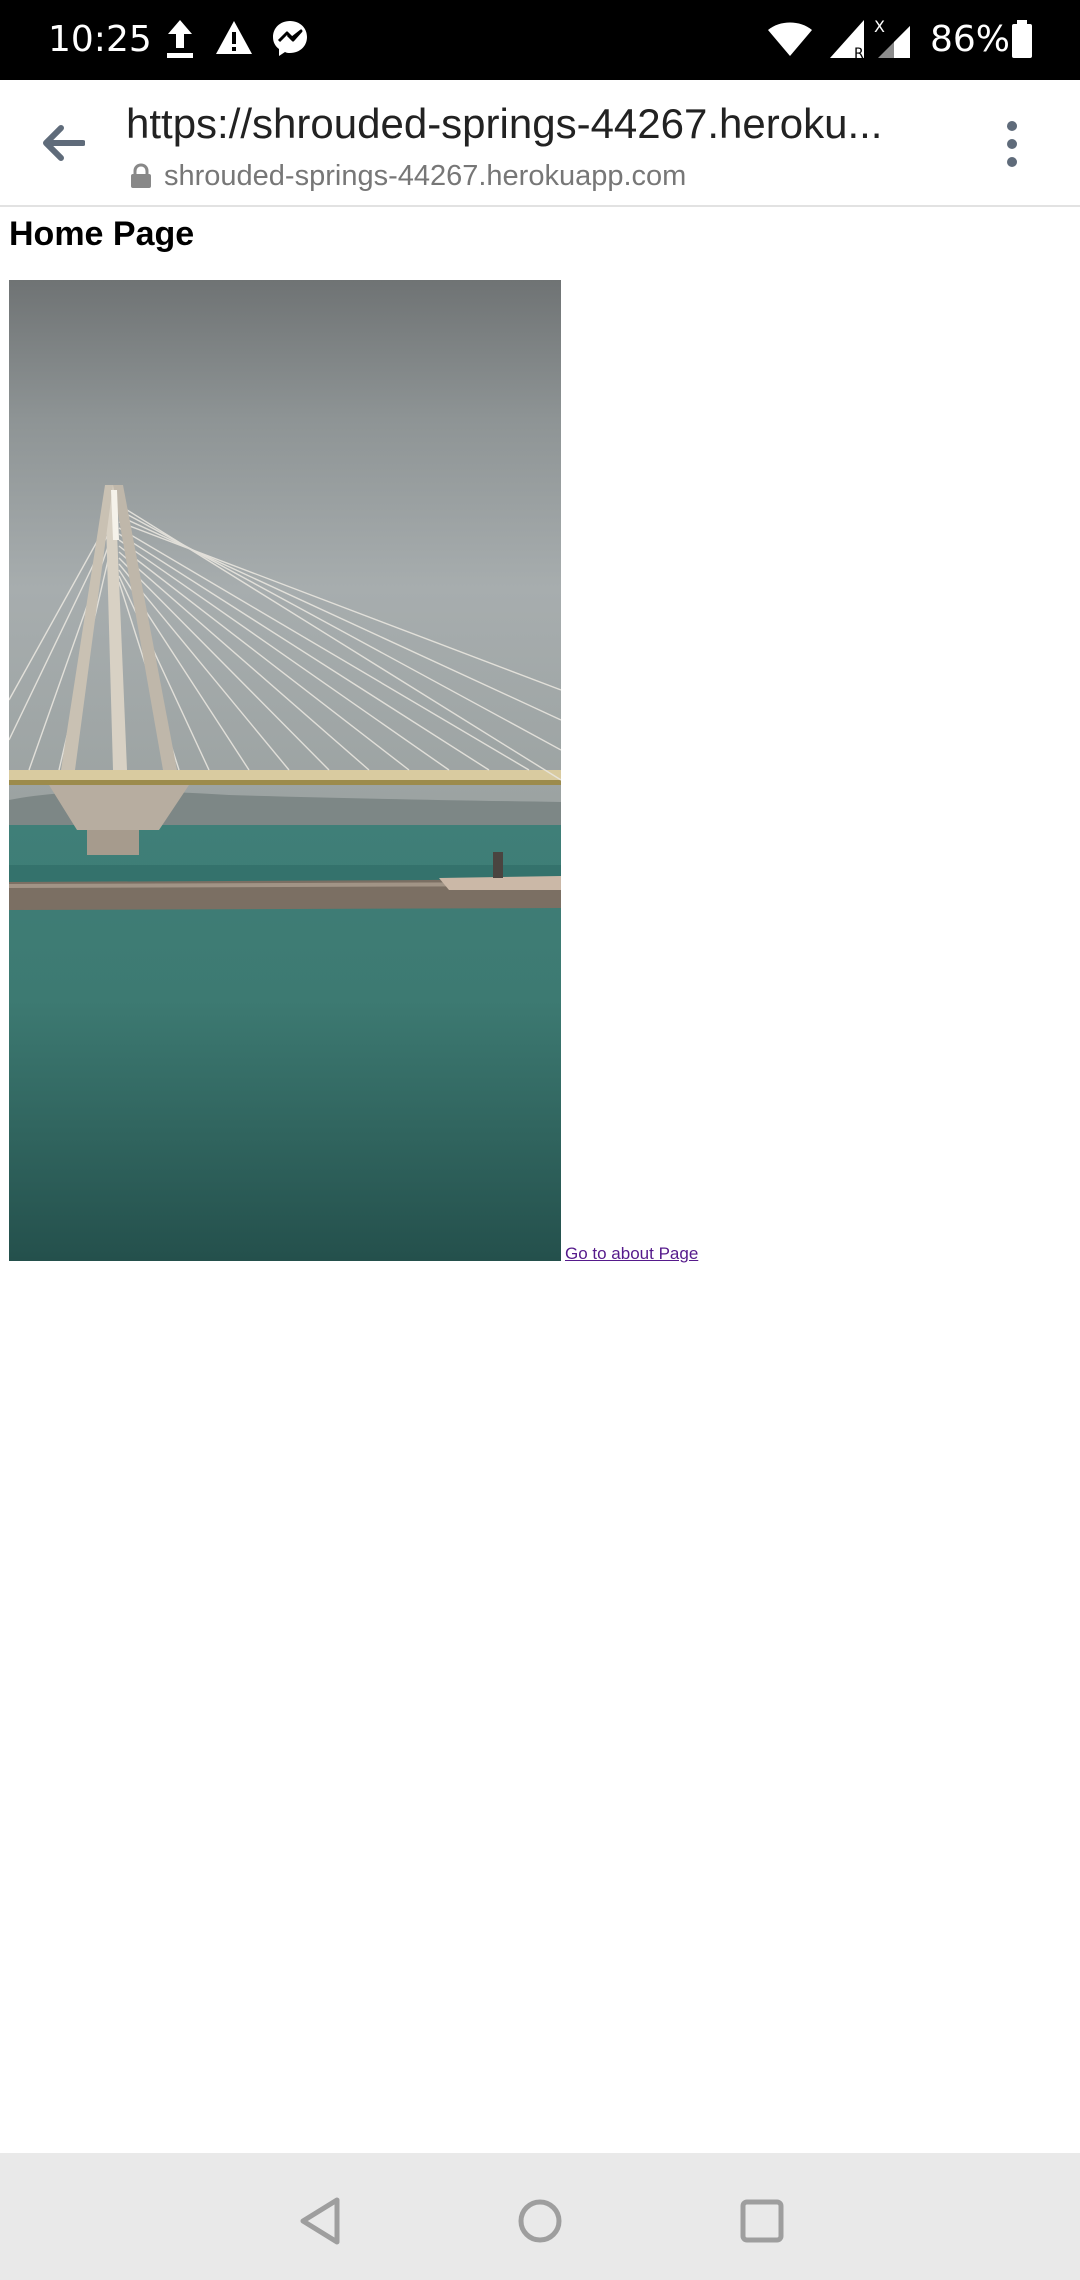  I want to click on back-triangle-icon, so click(320, 2221).